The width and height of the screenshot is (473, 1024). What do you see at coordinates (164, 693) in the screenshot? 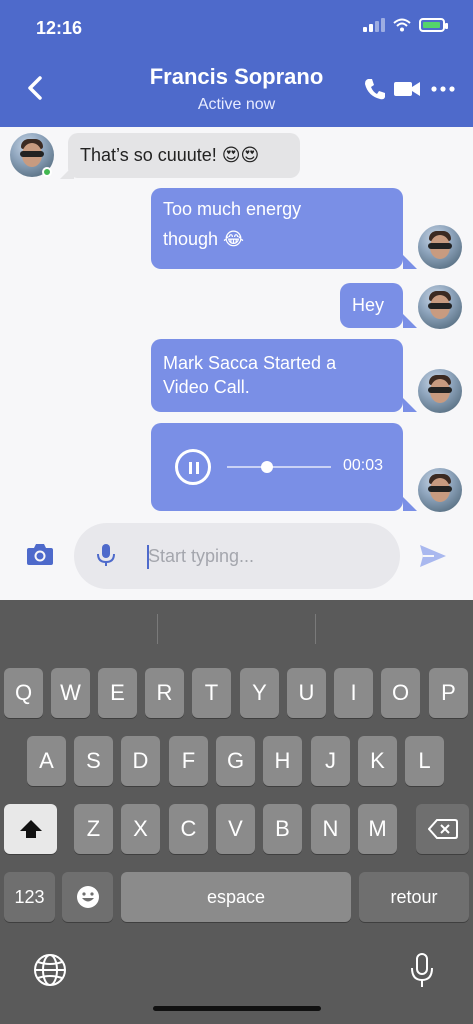
I see `key-r: R` at bounding box center [164, 693].